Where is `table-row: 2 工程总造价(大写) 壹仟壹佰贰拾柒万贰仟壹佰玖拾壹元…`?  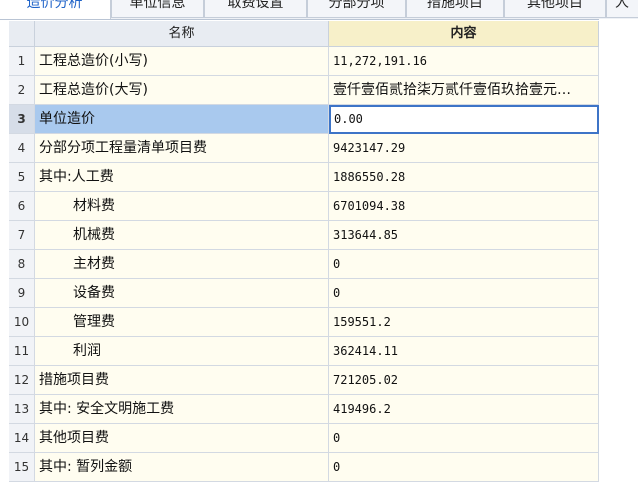
table-row: 2 工程总造价(大写) 壹仟壹佰贰拾柒万贰仟壹佰玖拾壹元… is located at coordinates (304, 90).